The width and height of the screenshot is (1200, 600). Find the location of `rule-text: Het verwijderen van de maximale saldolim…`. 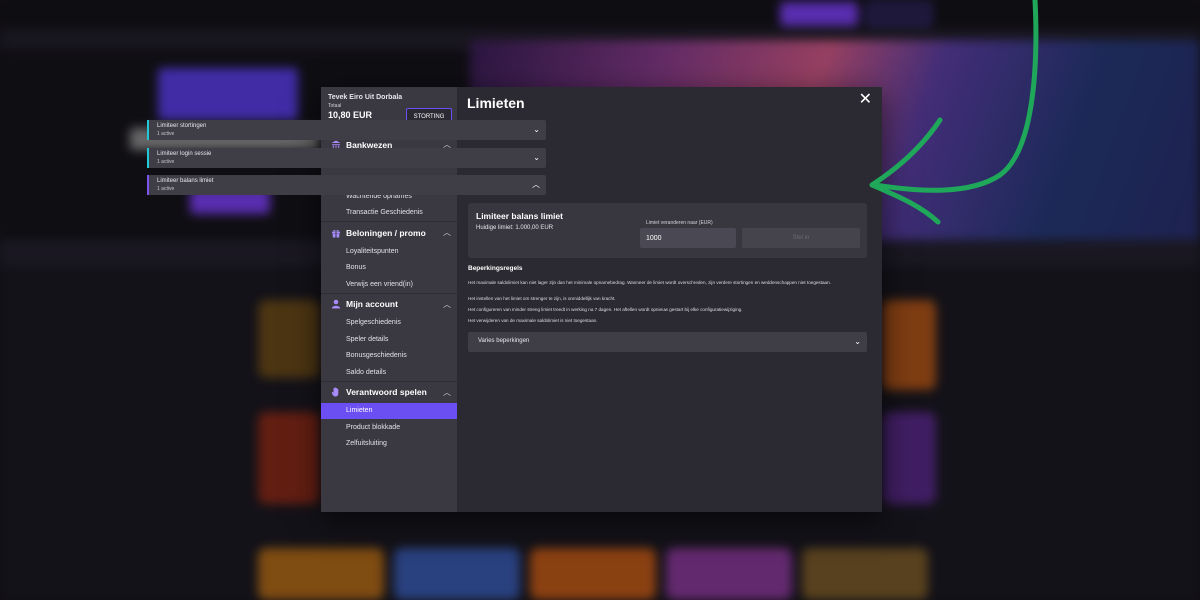

rule-text: Het verwijderen van de maximale saldolim… is located at coordinates (533, 320).